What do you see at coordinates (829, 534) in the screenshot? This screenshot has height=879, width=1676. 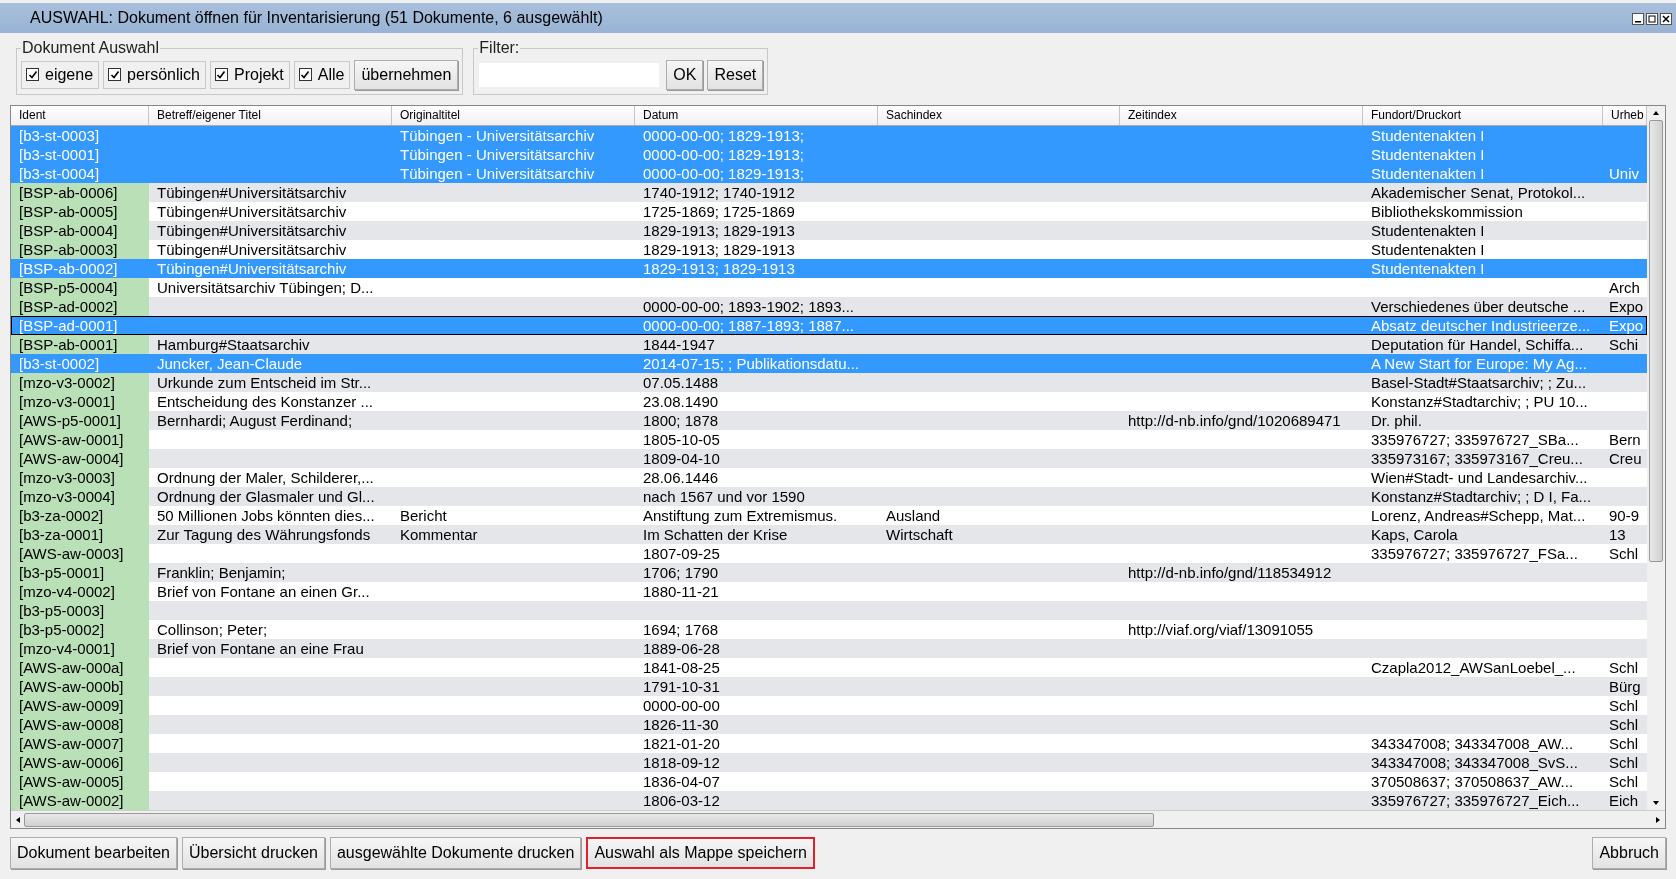 I see `table-row: [b3-za-0001] Zur Tagung des Währungsfonds Kommentar Im Schatten der Krise Wirtschaft Kaps, Carola 13` at bounding box center [829, 534].